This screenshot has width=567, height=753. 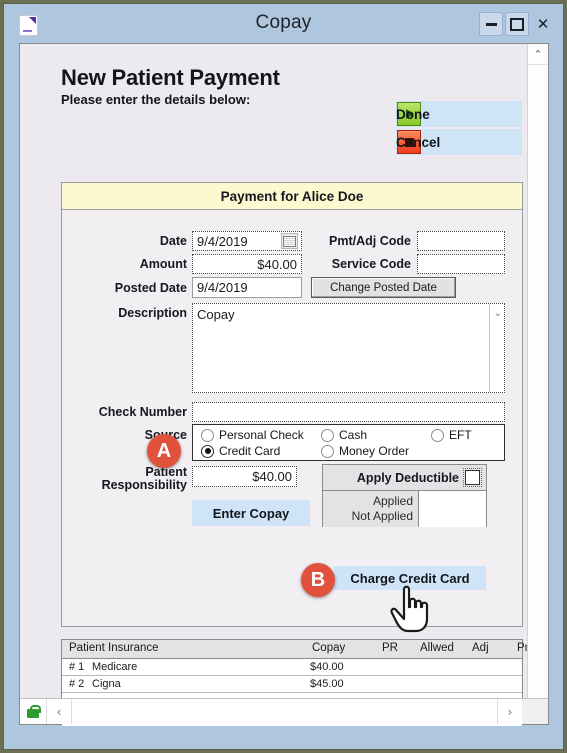 I want to click on description-scrollbar: ⌄, so click(x=496, y=348).